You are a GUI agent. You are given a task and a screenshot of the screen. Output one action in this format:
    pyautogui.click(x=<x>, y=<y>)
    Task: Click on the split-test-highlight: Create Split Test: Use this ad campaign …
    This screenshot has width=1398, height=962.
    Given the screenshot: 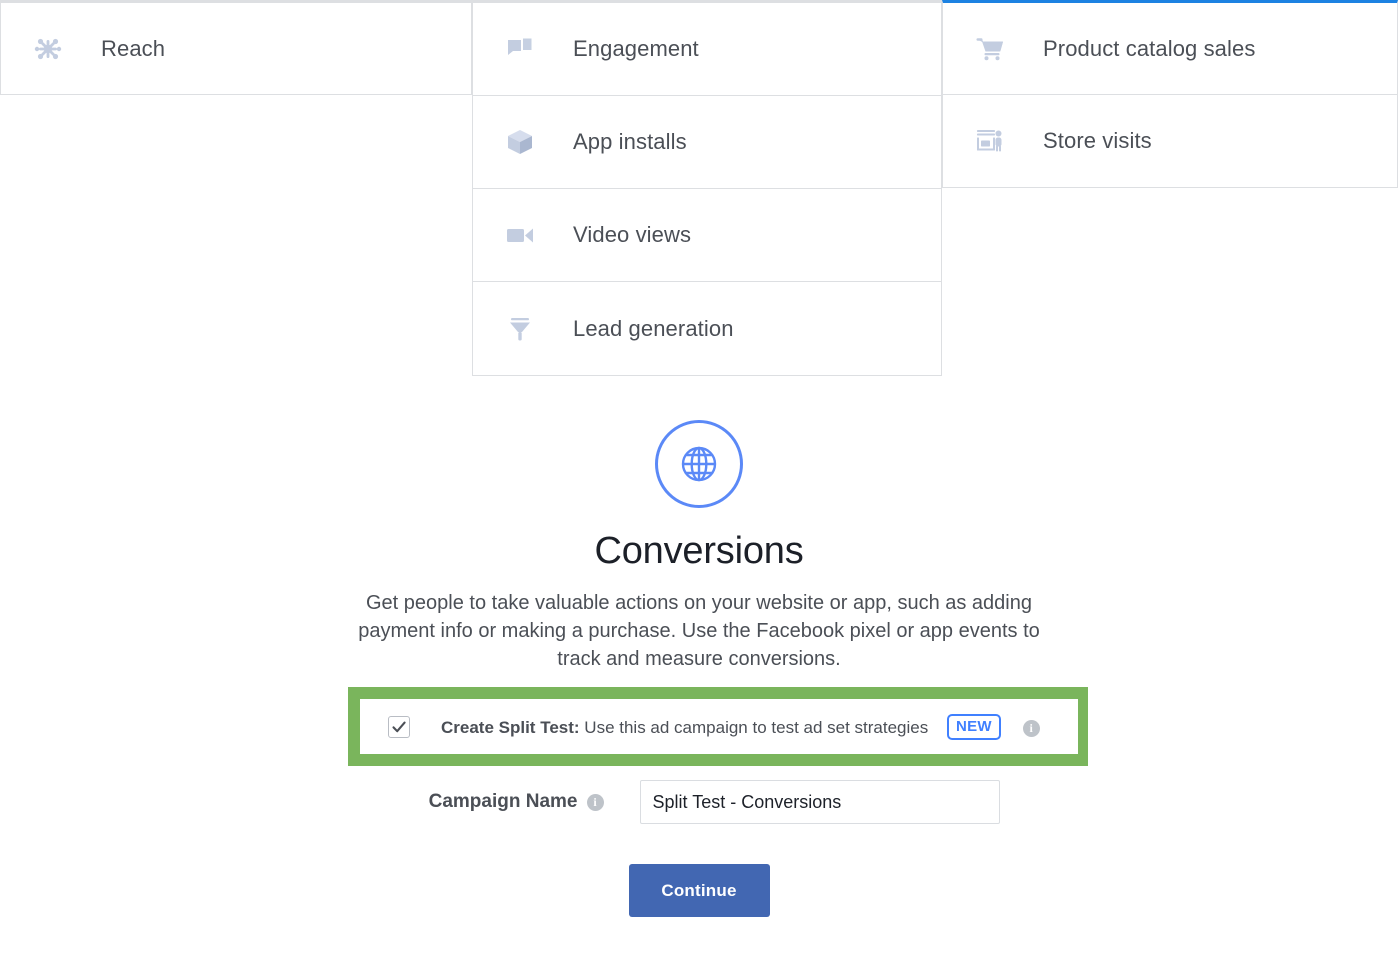 What is the action you would take?
    pyautogui.click(x=718, y=726)
    